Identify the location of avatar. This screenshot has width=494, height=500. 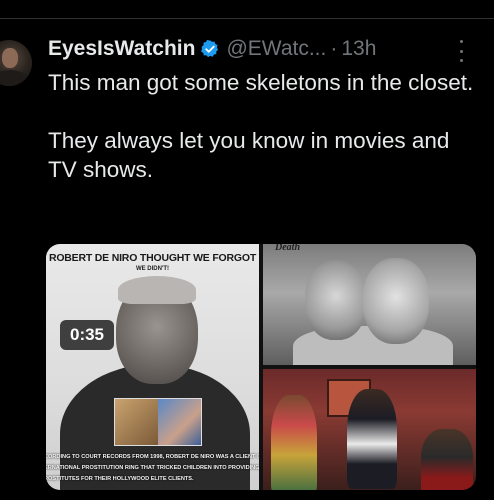
(16, 63).